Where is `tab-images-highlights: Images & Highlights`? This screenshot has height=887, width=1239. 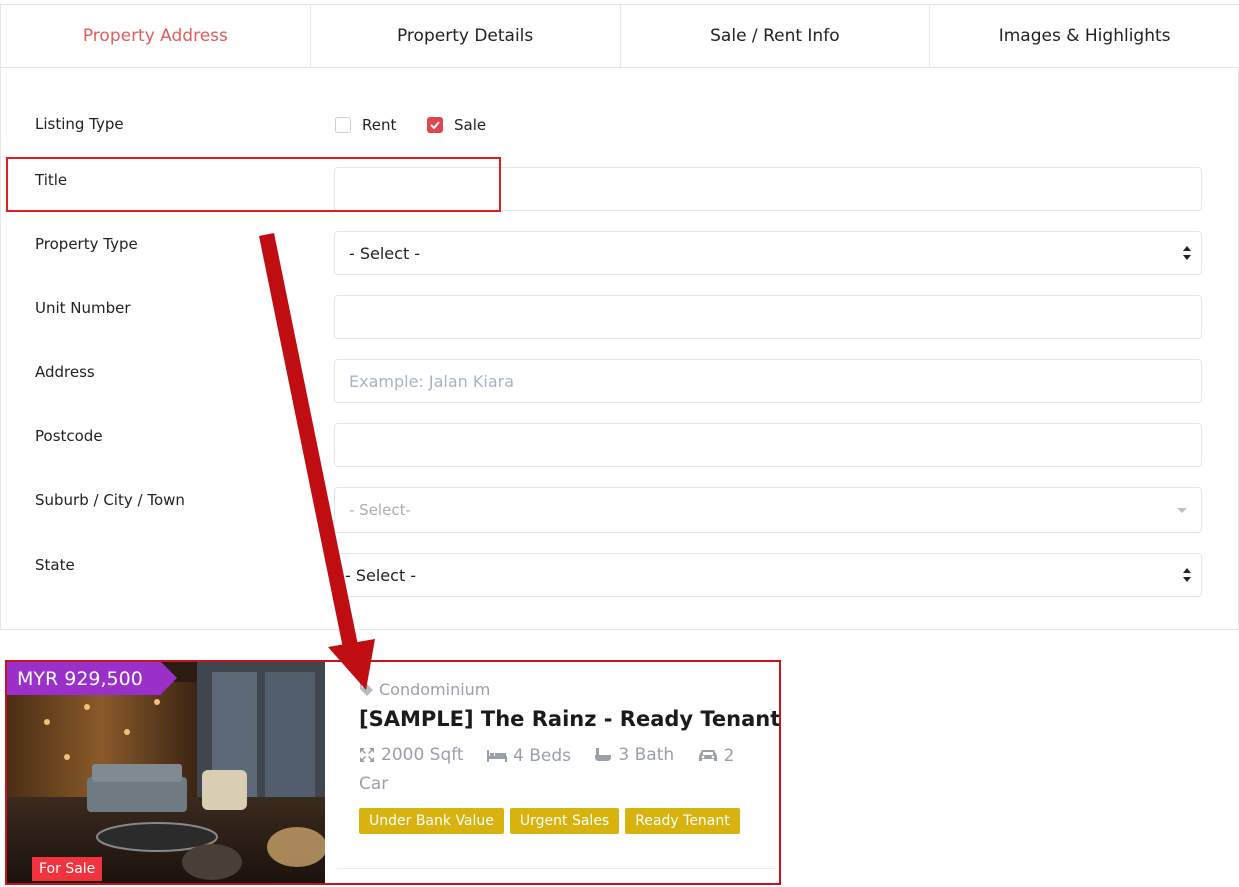
tab-images-highlights: Images & Highlights is located at coordinates (1084, 36).